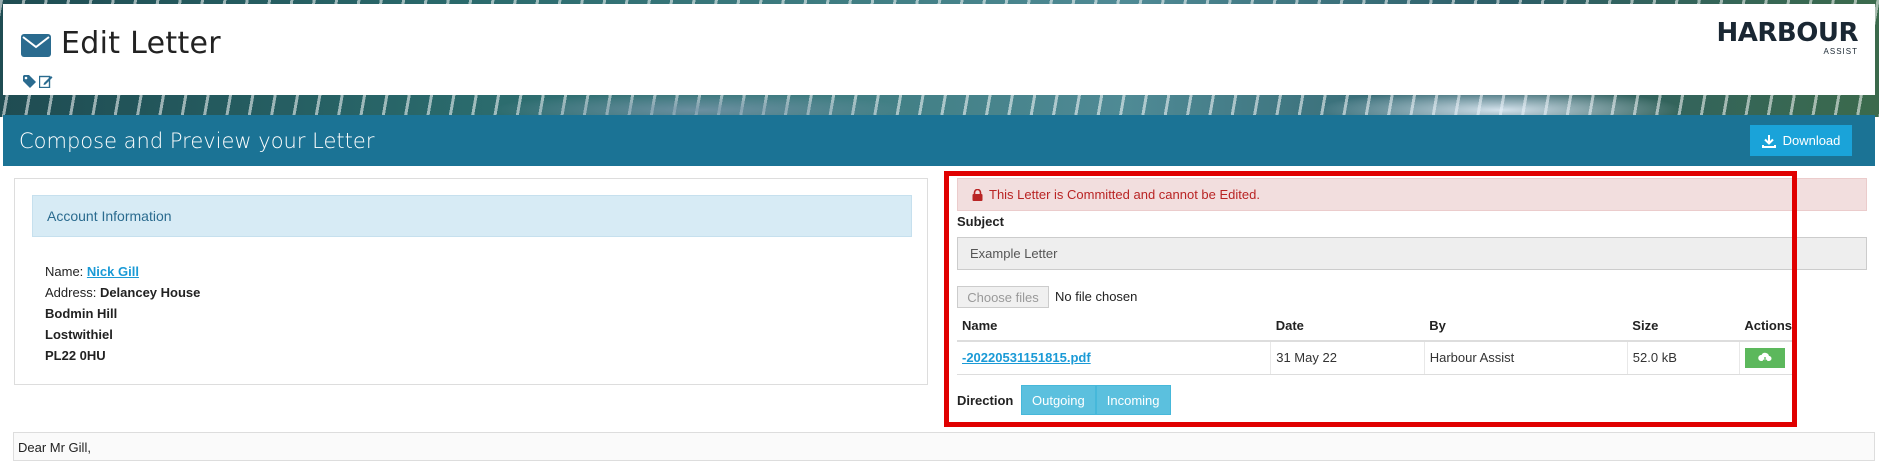 Image resolution: width=1879 pixels, height=461 pixels. I want to click on page-title: Edit Letter, so click(141, 43).